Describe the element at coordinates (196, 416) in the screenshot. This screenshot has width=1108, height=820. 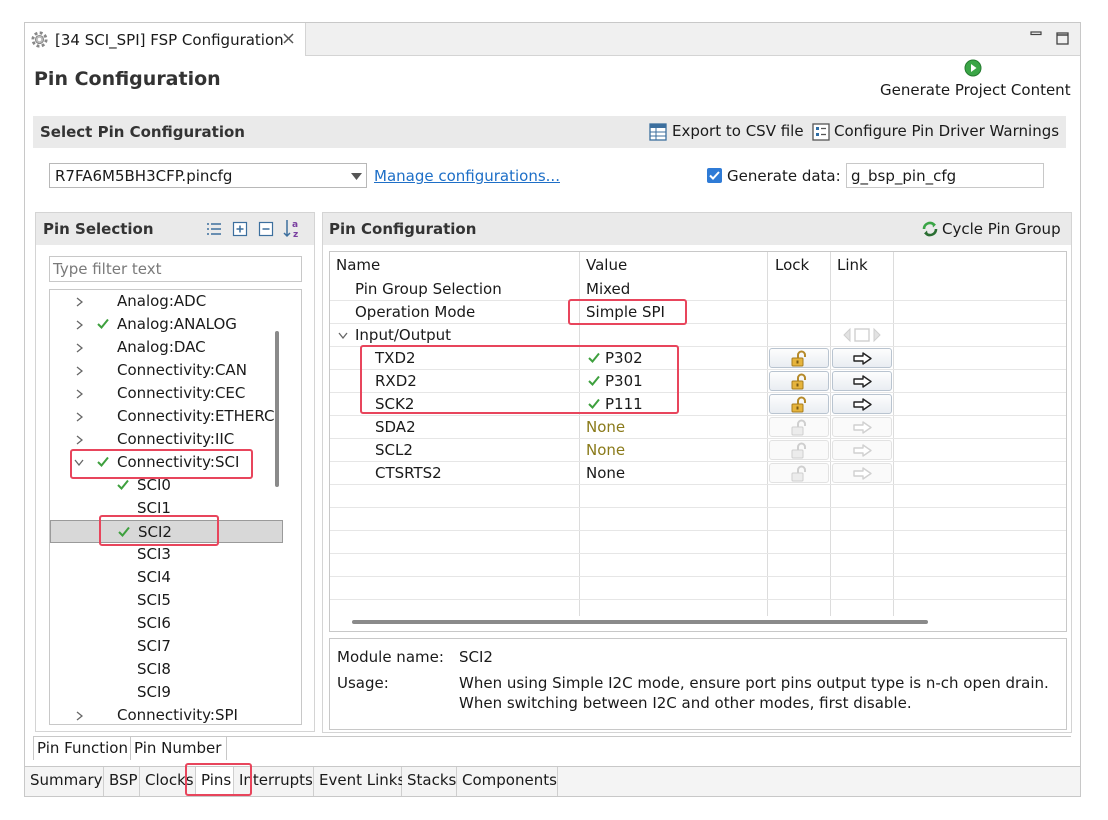
I see `tree-item-label: Connectivity:ETHERC` at that location.